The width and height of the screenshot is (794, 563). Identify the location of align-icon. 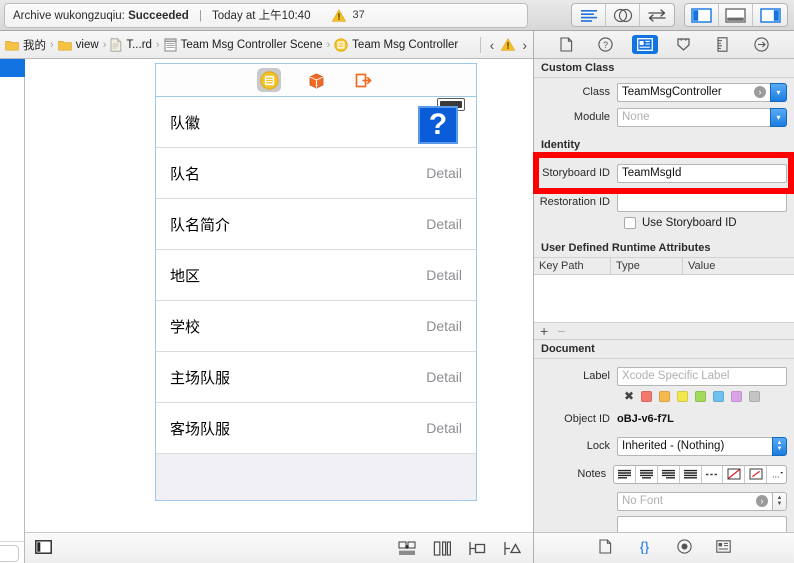
(442, 548).